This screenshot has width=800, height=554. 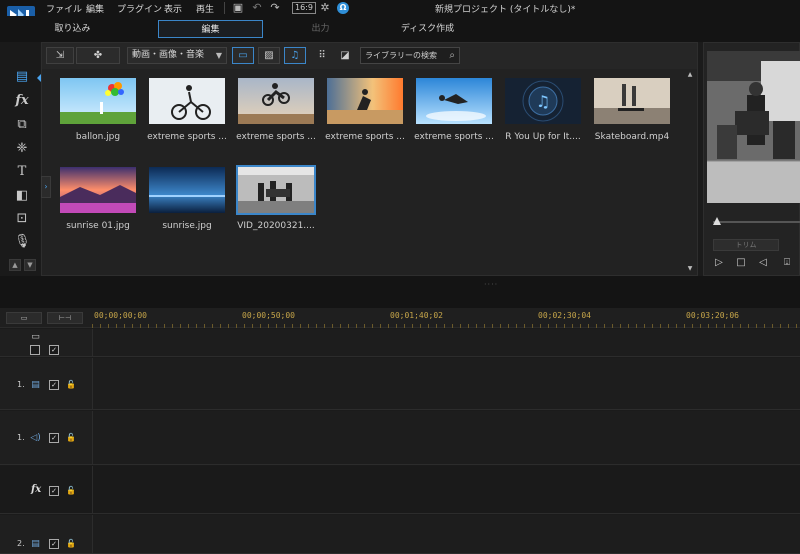 What do you see at coordinates (741, 263) in the screenshot?
I see `stop-icon: □` at bounding box center [741, 263].